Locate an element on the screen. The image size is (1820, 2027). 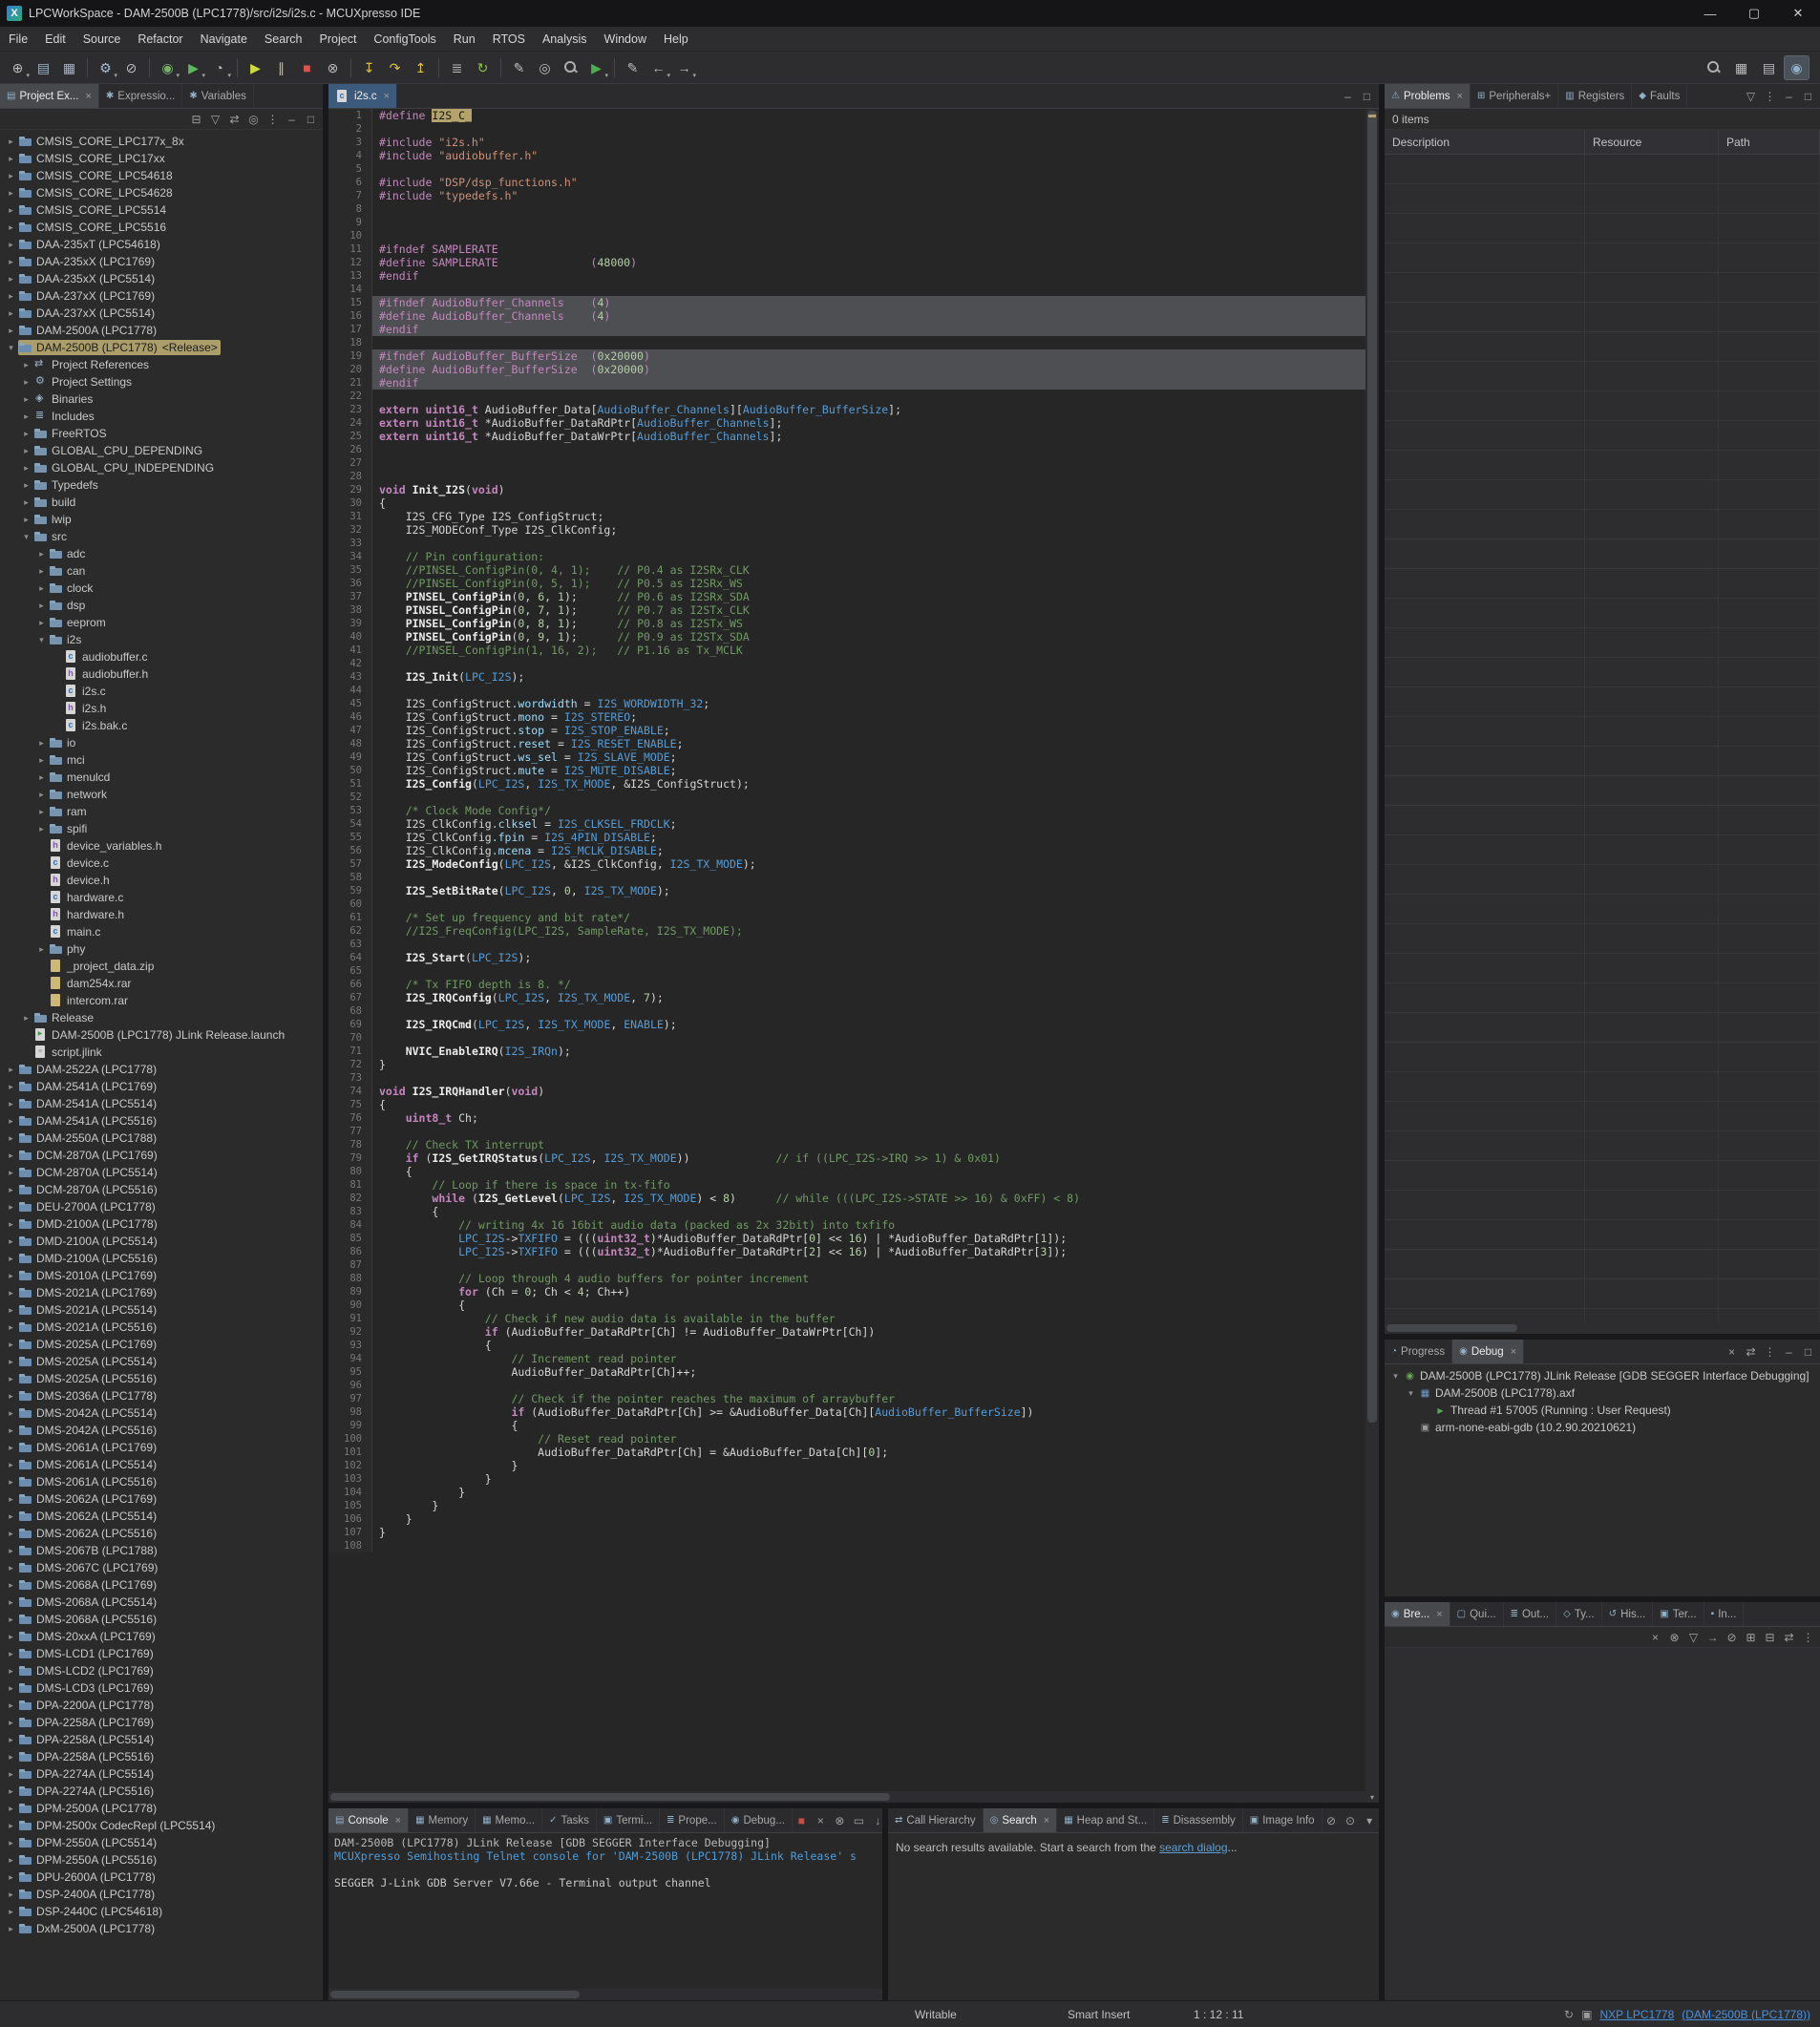
expand-all-button: ⊞ is located at coordinates (1751, 1637).